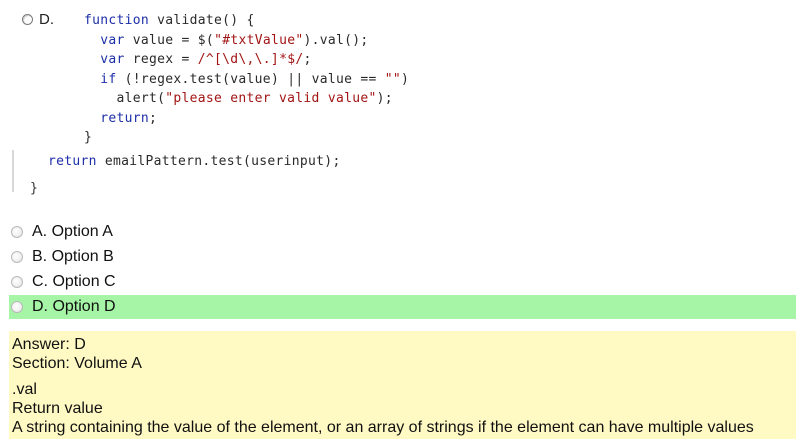  Describe the element at coordinates (17, 282) in the screenshot. I see `option-c-radio-icon` at that location.